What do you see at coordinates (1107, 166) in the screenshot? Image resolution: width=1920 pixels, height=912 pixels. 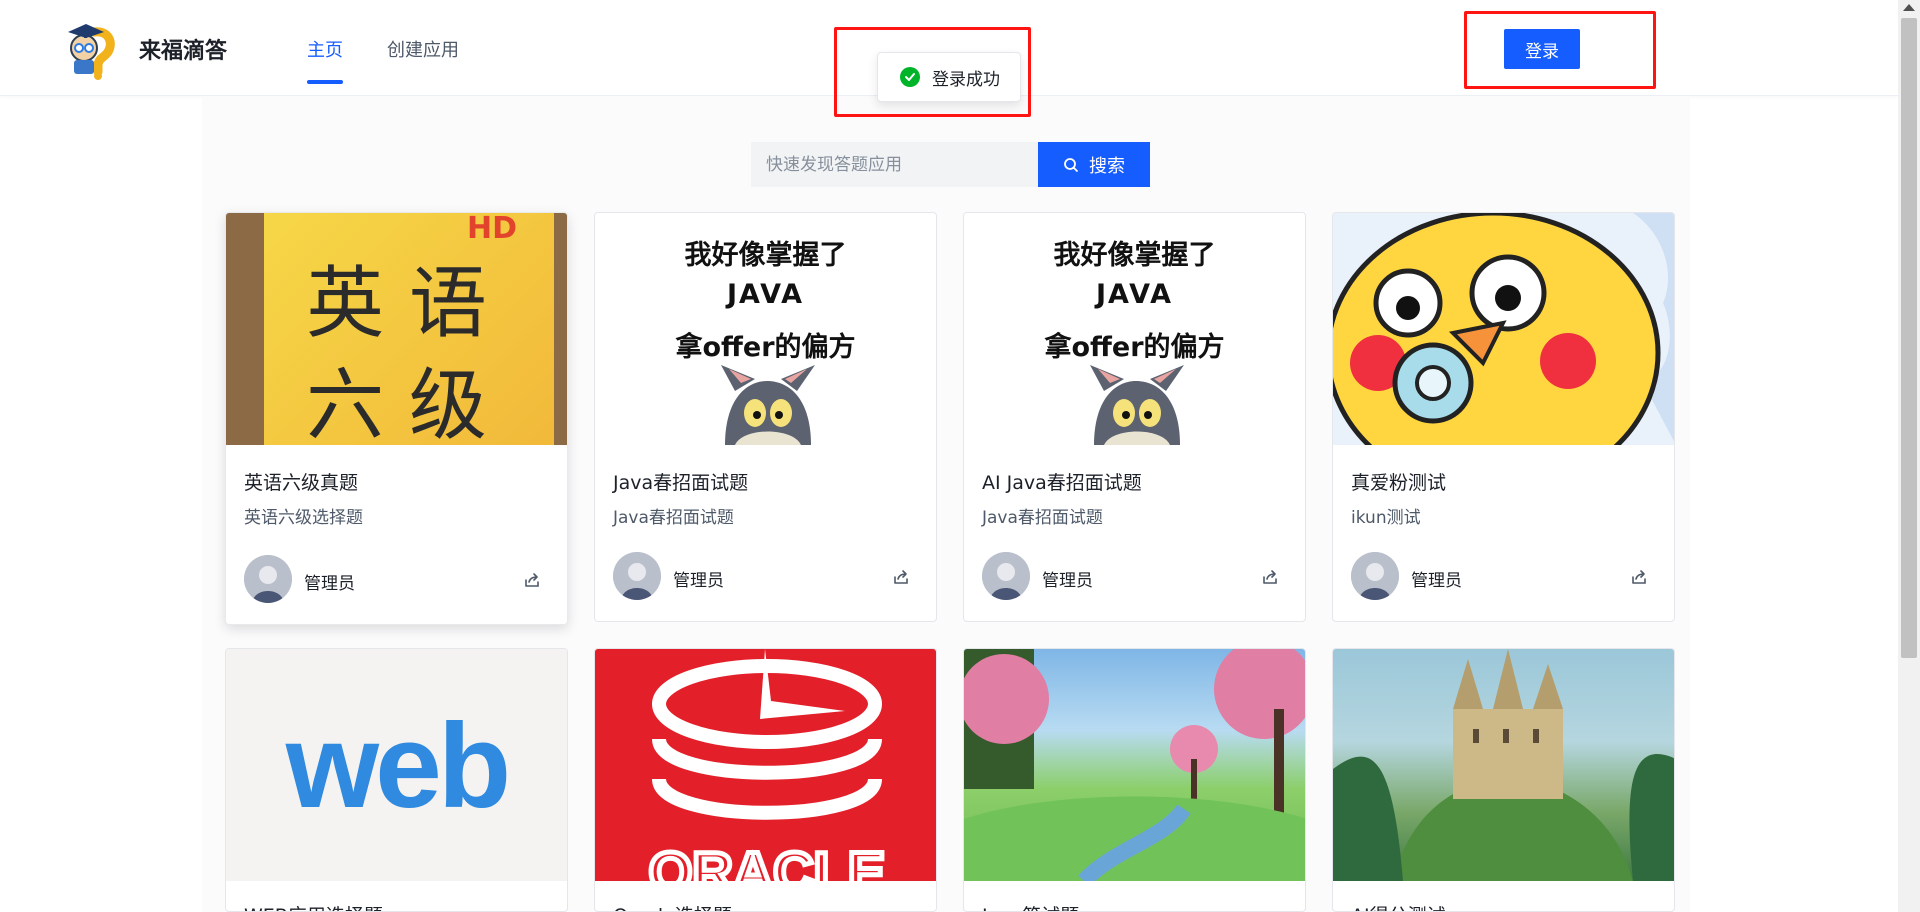 I see `search-button-label: 搜索` at bounding box center [1107, 166].